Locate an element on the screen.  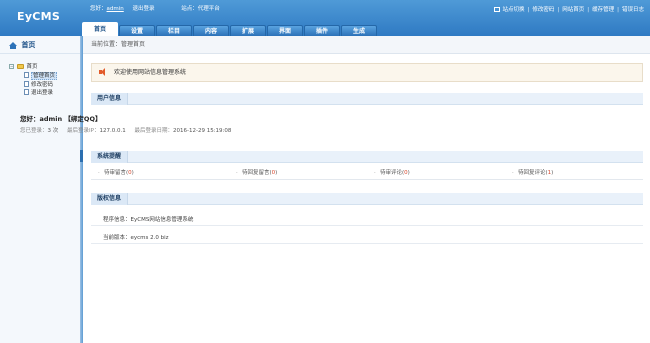
version-label: 当前版本： is located at coordinates (117, 238).